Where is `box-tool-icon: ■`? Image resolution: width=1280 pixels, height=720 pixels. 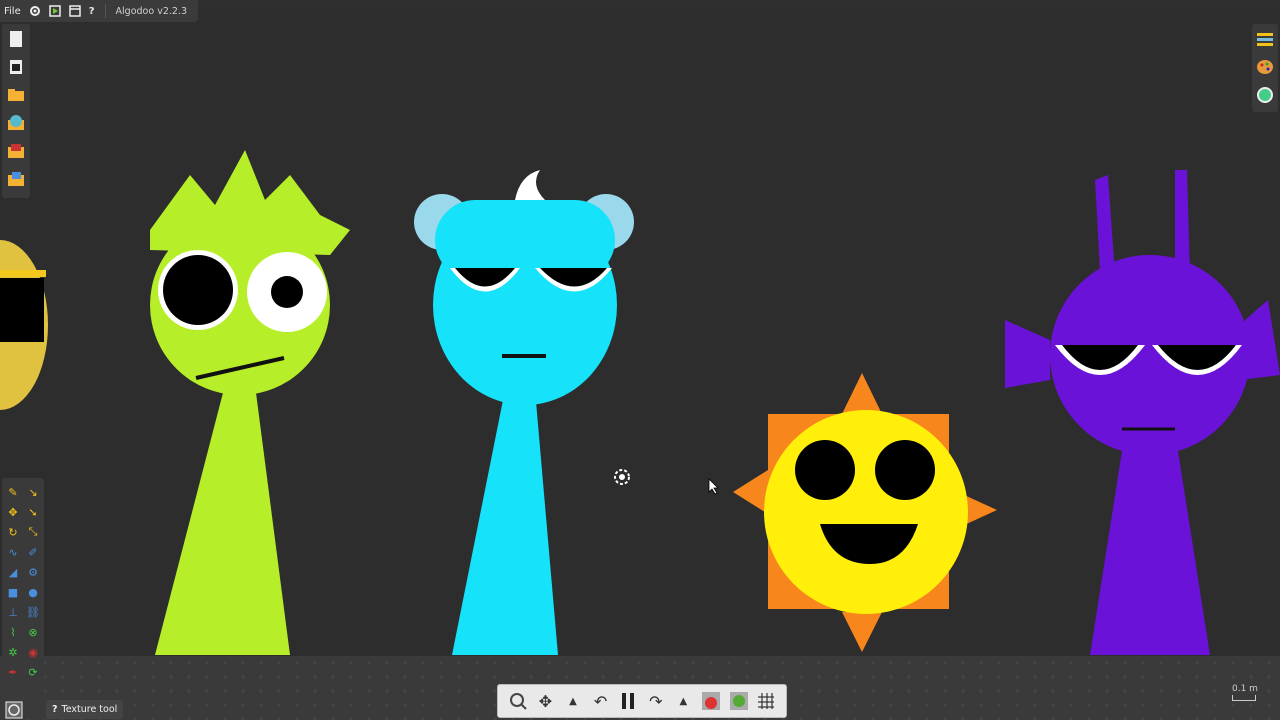
box-tool-icon: ■ is located at coordinates (13, 592).